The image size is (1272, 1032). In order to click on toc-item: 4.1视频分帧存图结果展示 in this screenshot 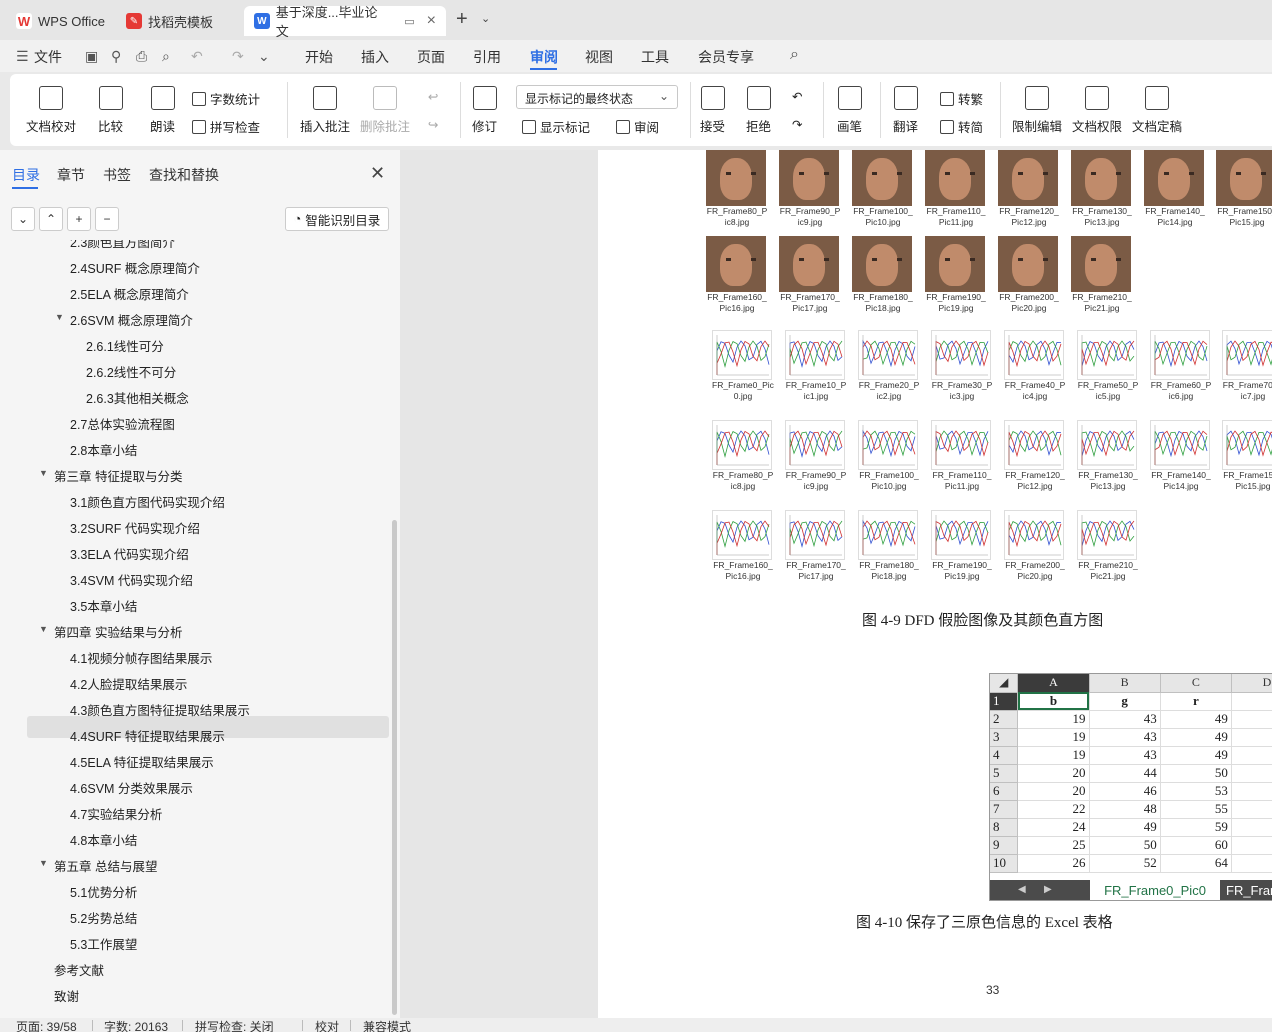, I will do `click(141, 657)`.